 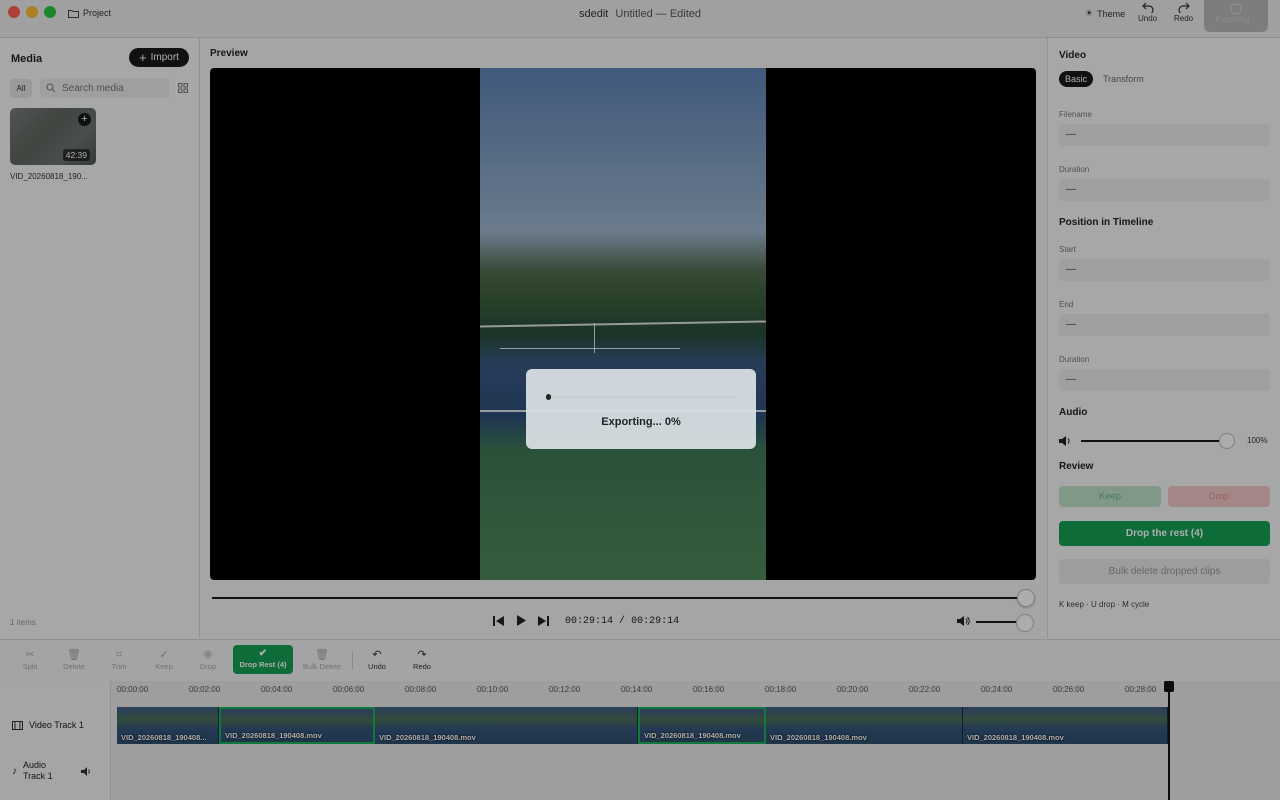 What do you see at coordinates (925, 689) in the screenshot?
I see `ruler-tick-label: 00:22:00` at bounding box center [925, 689].